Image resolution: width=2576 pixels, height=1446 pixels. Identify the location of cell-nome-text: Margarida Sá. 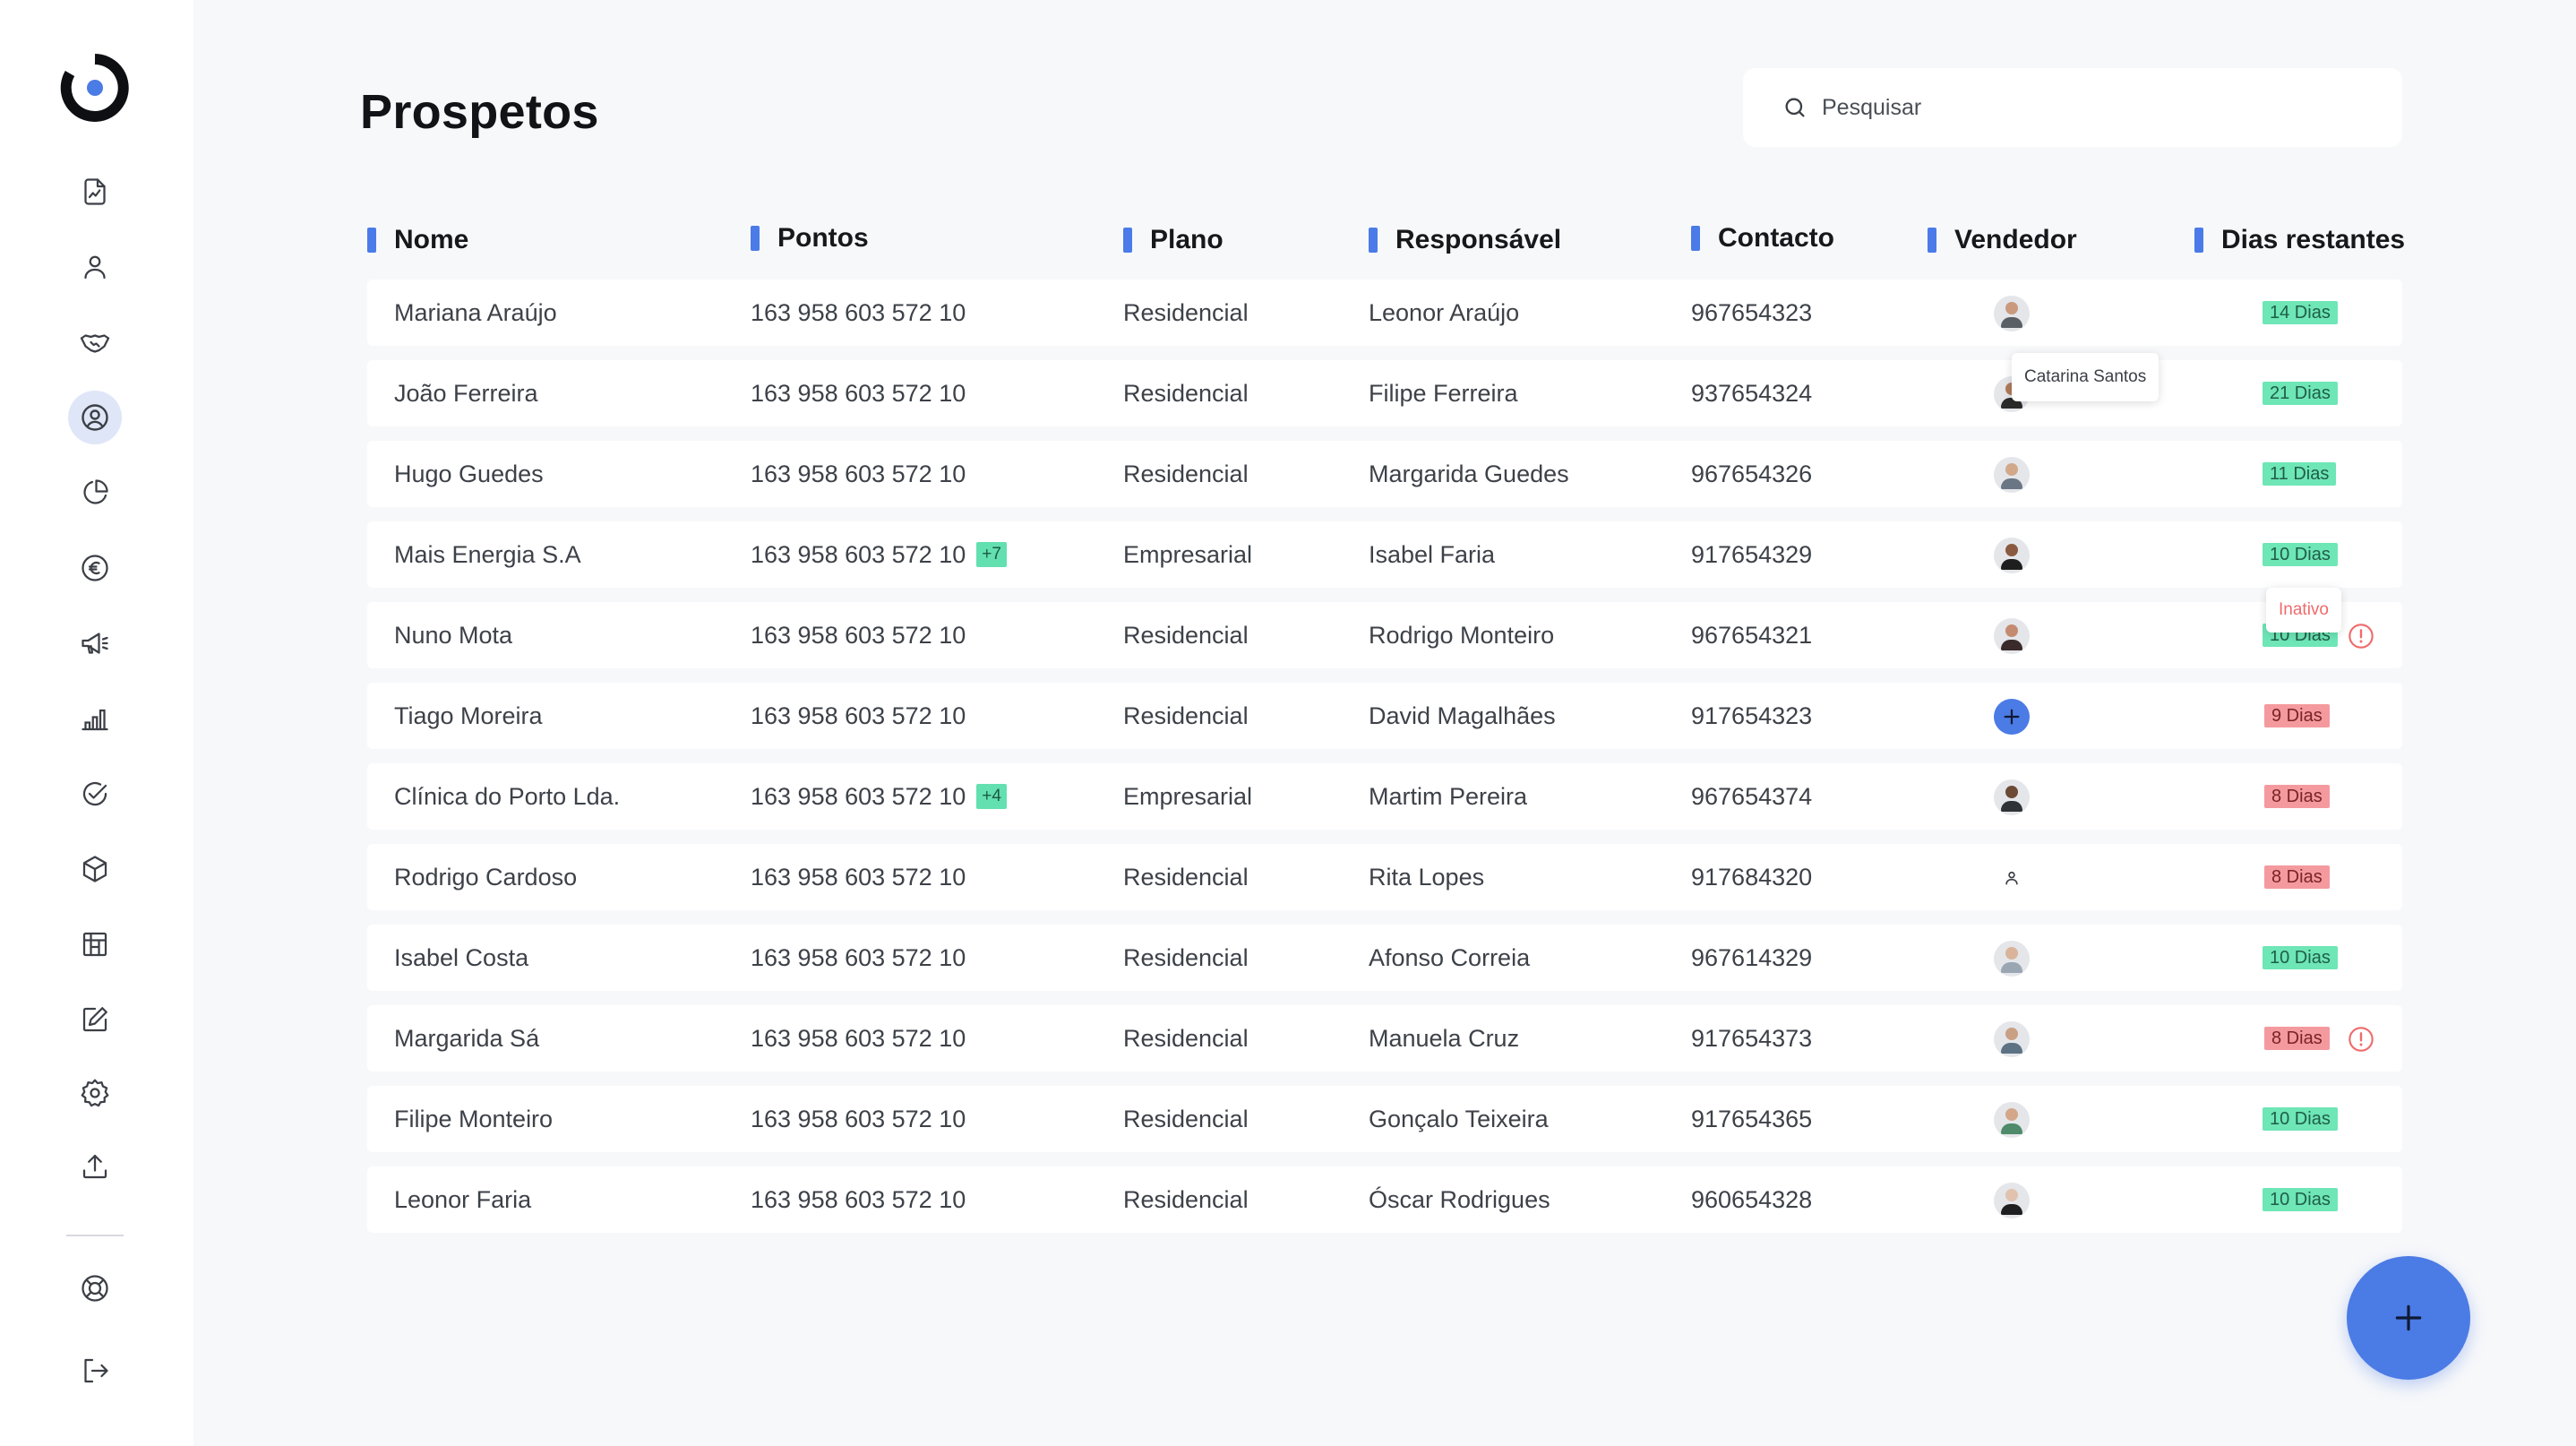
(467, 1038).